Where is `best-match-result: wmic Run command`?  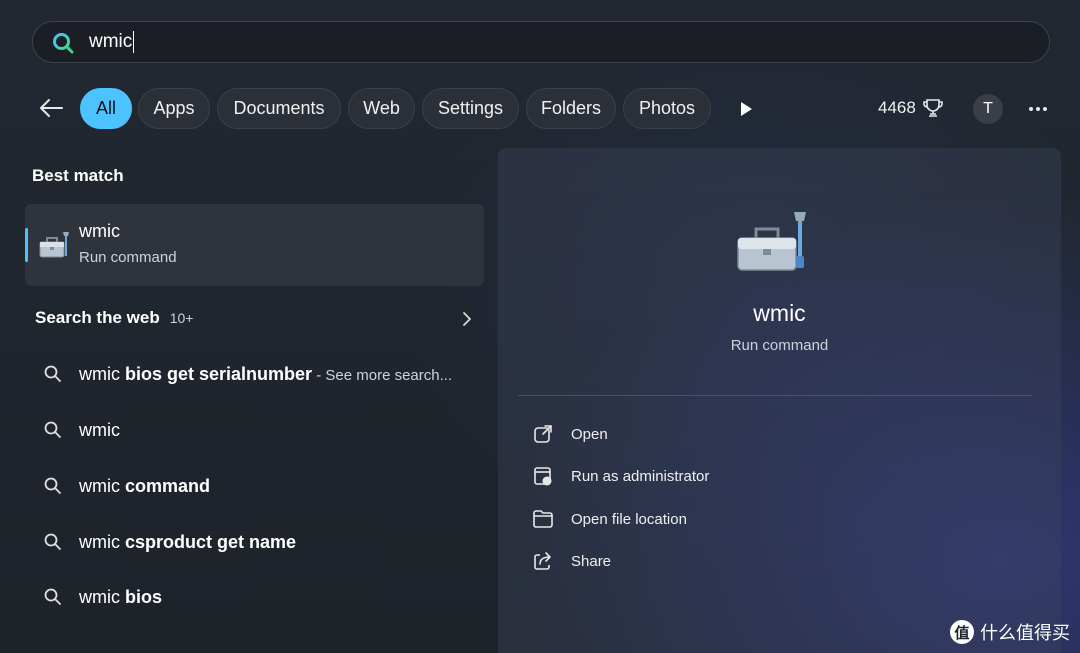
best-match-result: wmic Run command is located at coordinates (254, 245).